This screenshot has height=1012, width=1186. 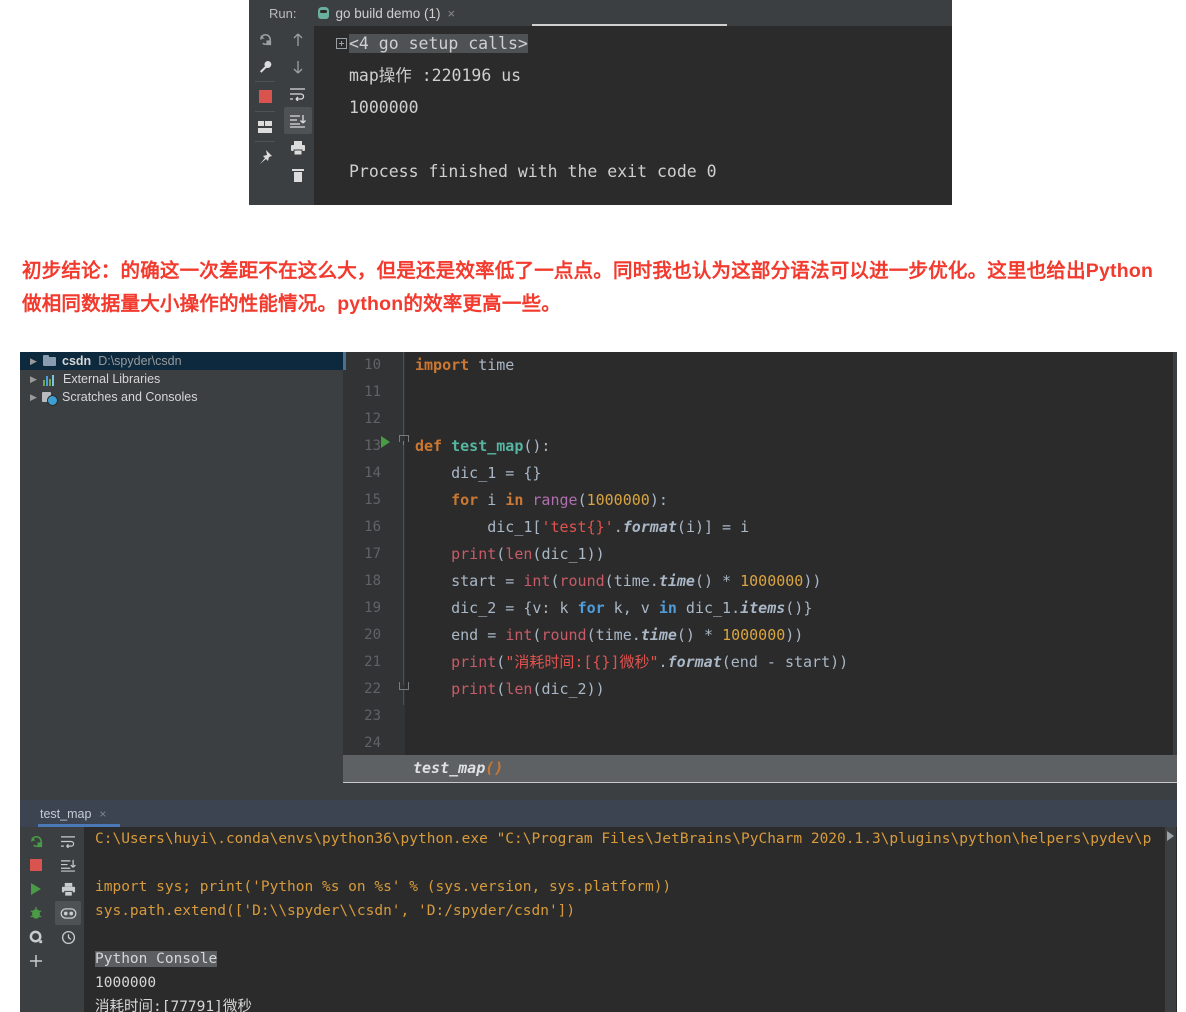 I want to click on run-output-text: <4 go setup calls>, so click(x=438, y=43).